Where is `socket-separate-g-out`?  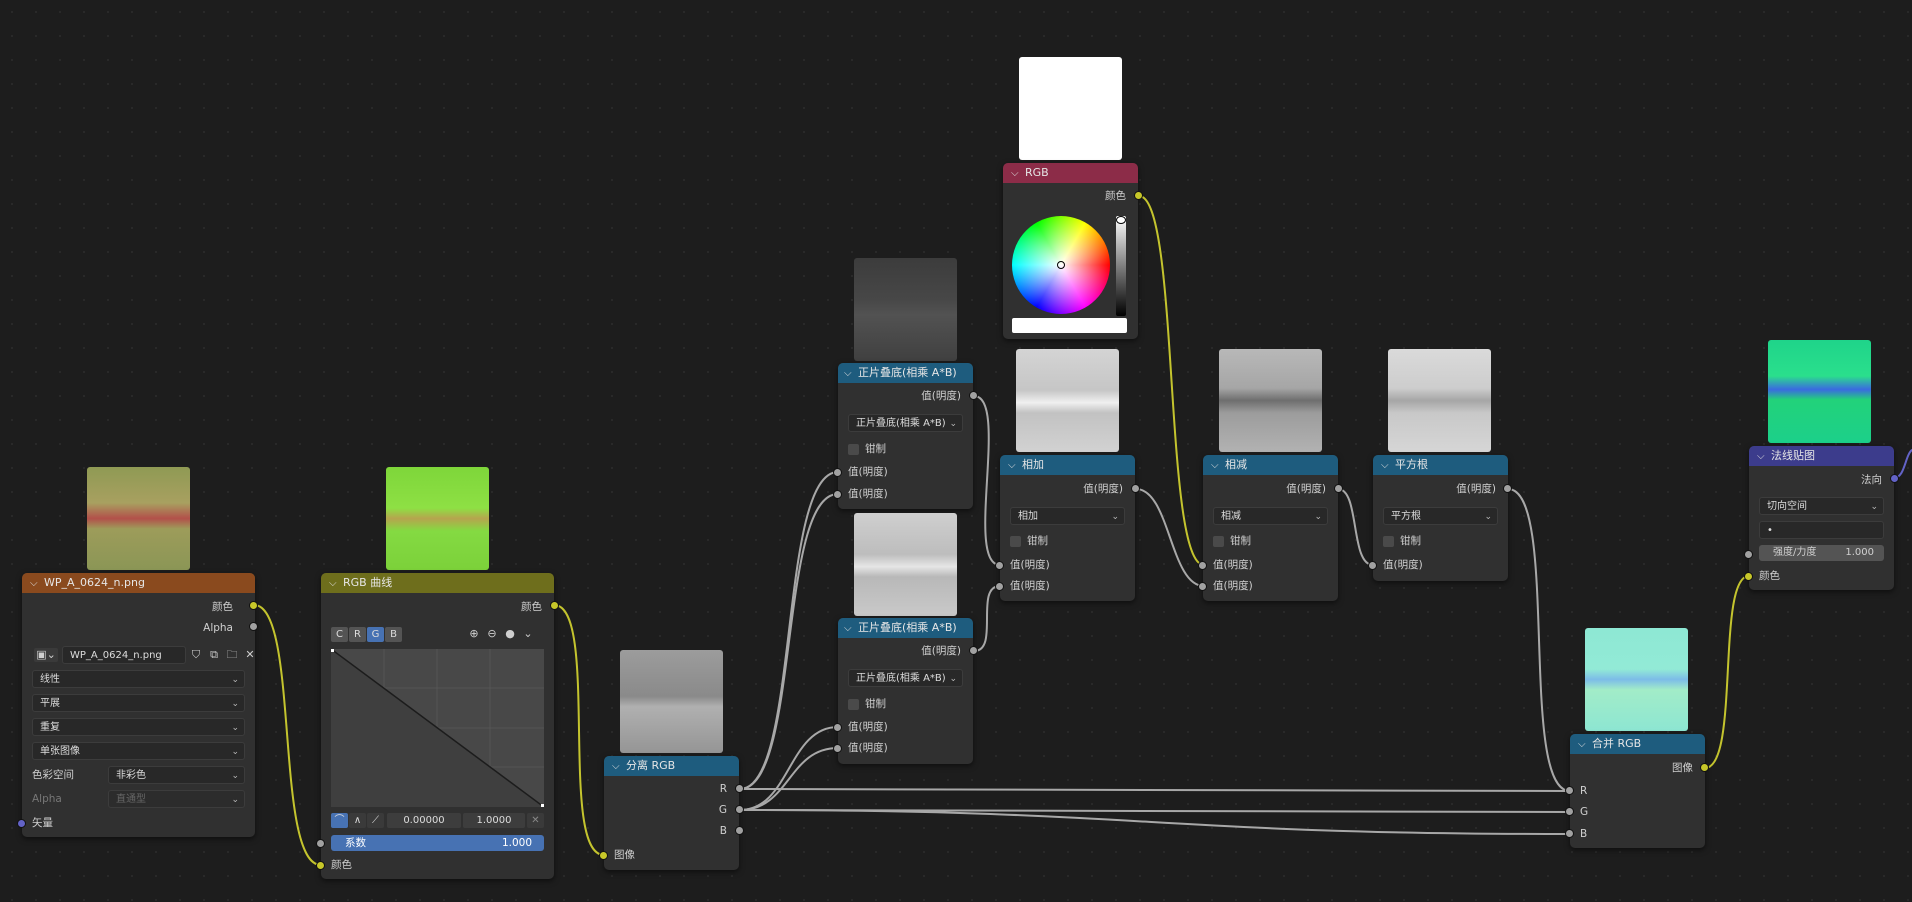
socket-separate-g-out is located at coordinates (739, 809).